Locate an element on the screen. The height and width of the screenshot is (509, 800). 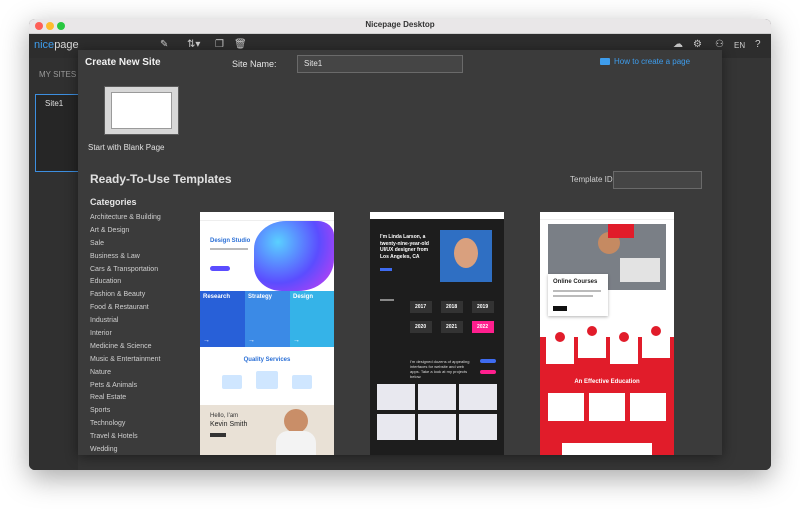
category-item: Interior is located at coordinates (125, 334).